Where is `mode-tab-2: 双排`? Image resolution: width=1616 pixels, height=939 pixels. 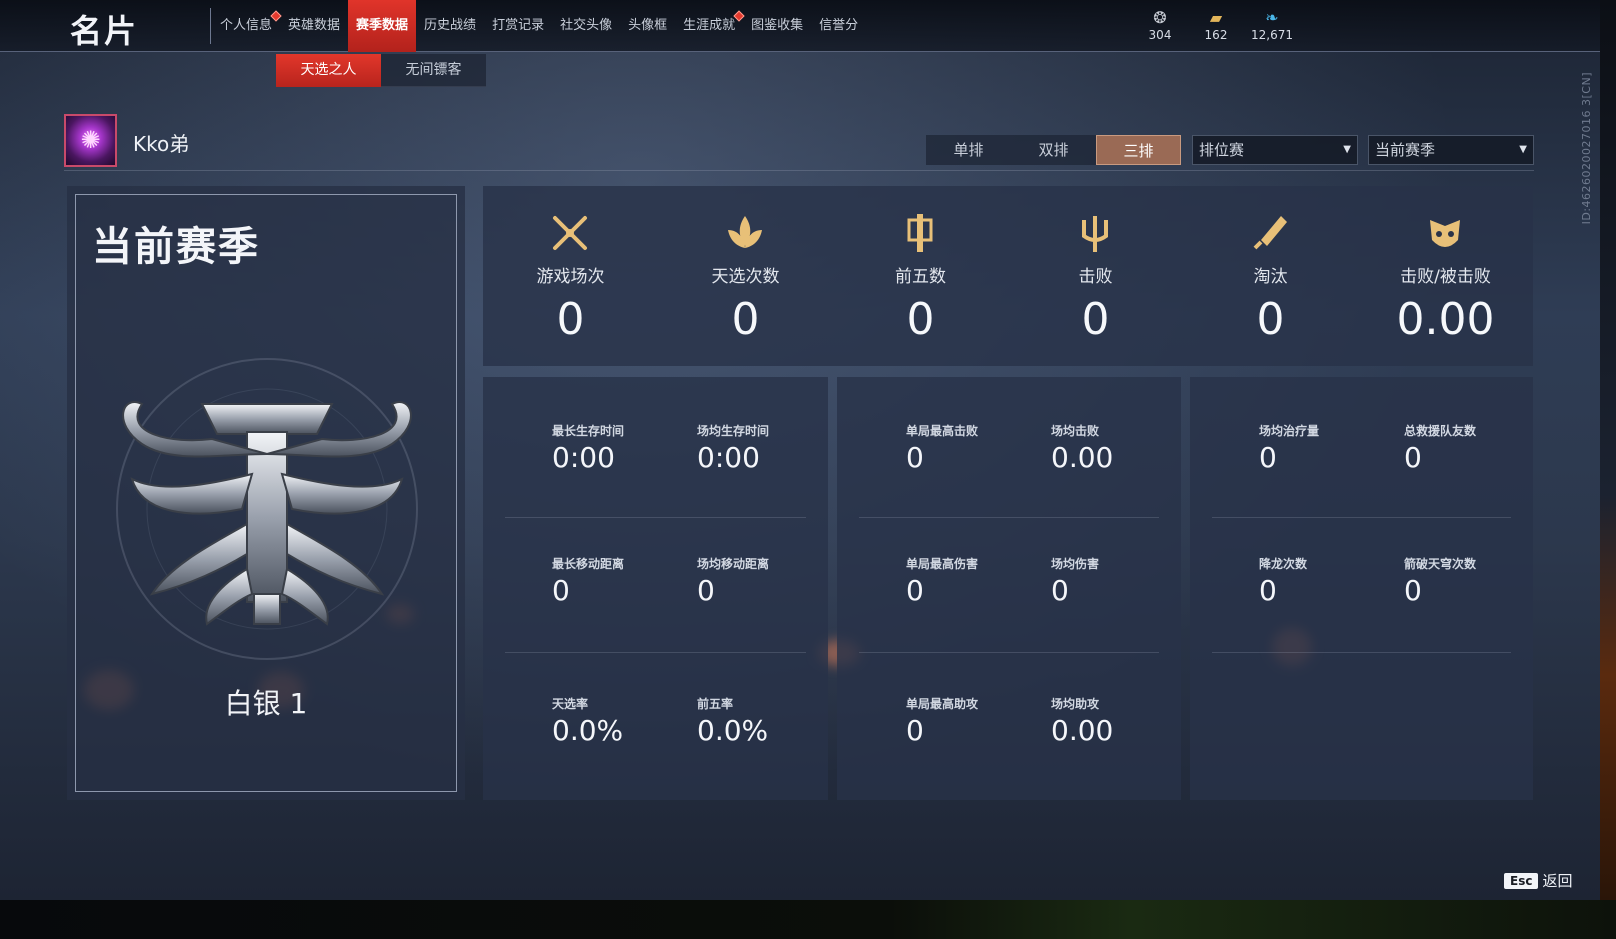
mode-tab-2: 双排 is located at coordinates (1053, 150).